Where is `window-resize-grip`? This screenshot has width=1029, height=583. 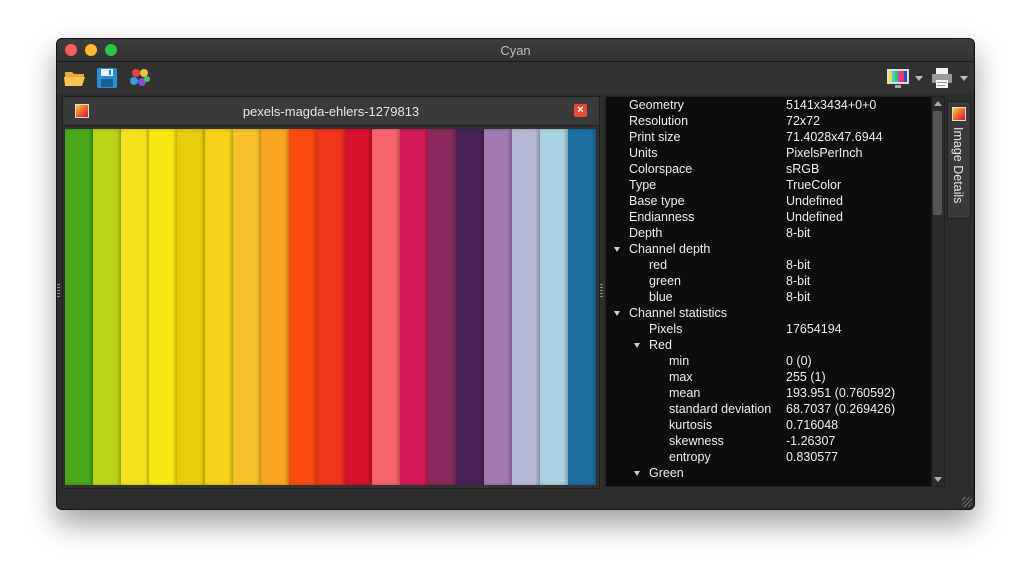 window-resize-grip is located at coordinates (967, 502).